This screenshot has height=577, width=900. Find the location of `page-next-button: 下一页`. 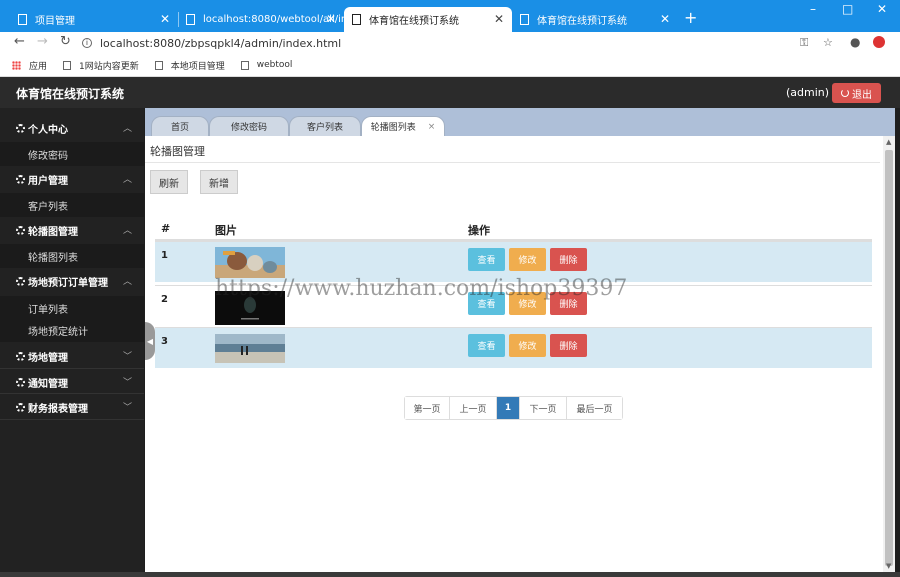

page-next-button: 下一页 is located at coordinates (543, 408).